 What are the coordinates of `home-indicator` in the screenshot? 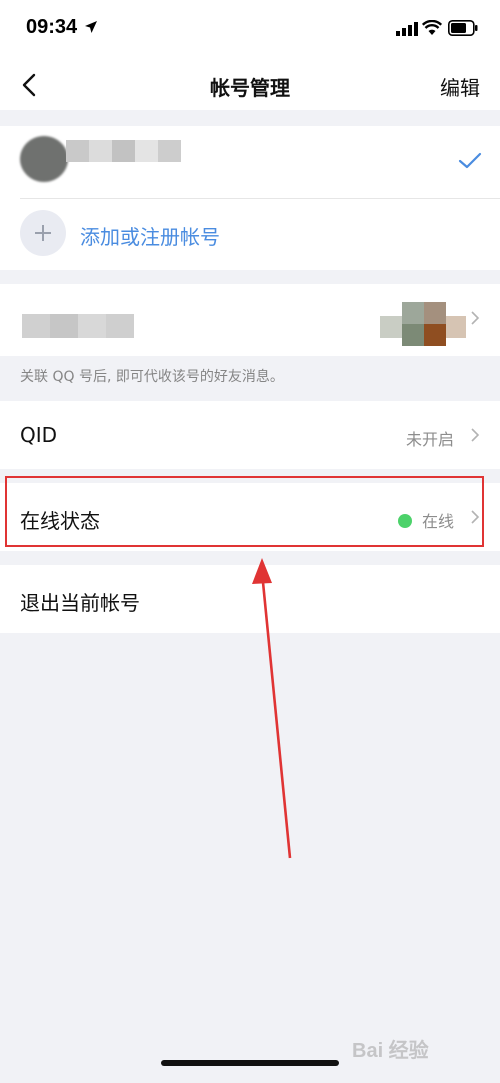 It's located at (250, 1063).